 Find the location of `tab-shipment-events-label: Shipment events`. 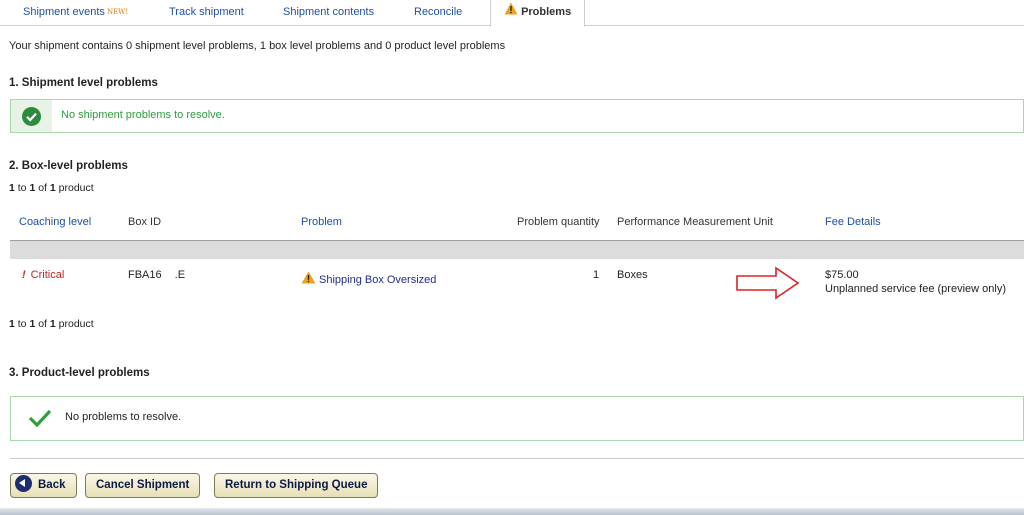

tab-shipment-events-label: Shipment events is located at coordinates (64, 12).